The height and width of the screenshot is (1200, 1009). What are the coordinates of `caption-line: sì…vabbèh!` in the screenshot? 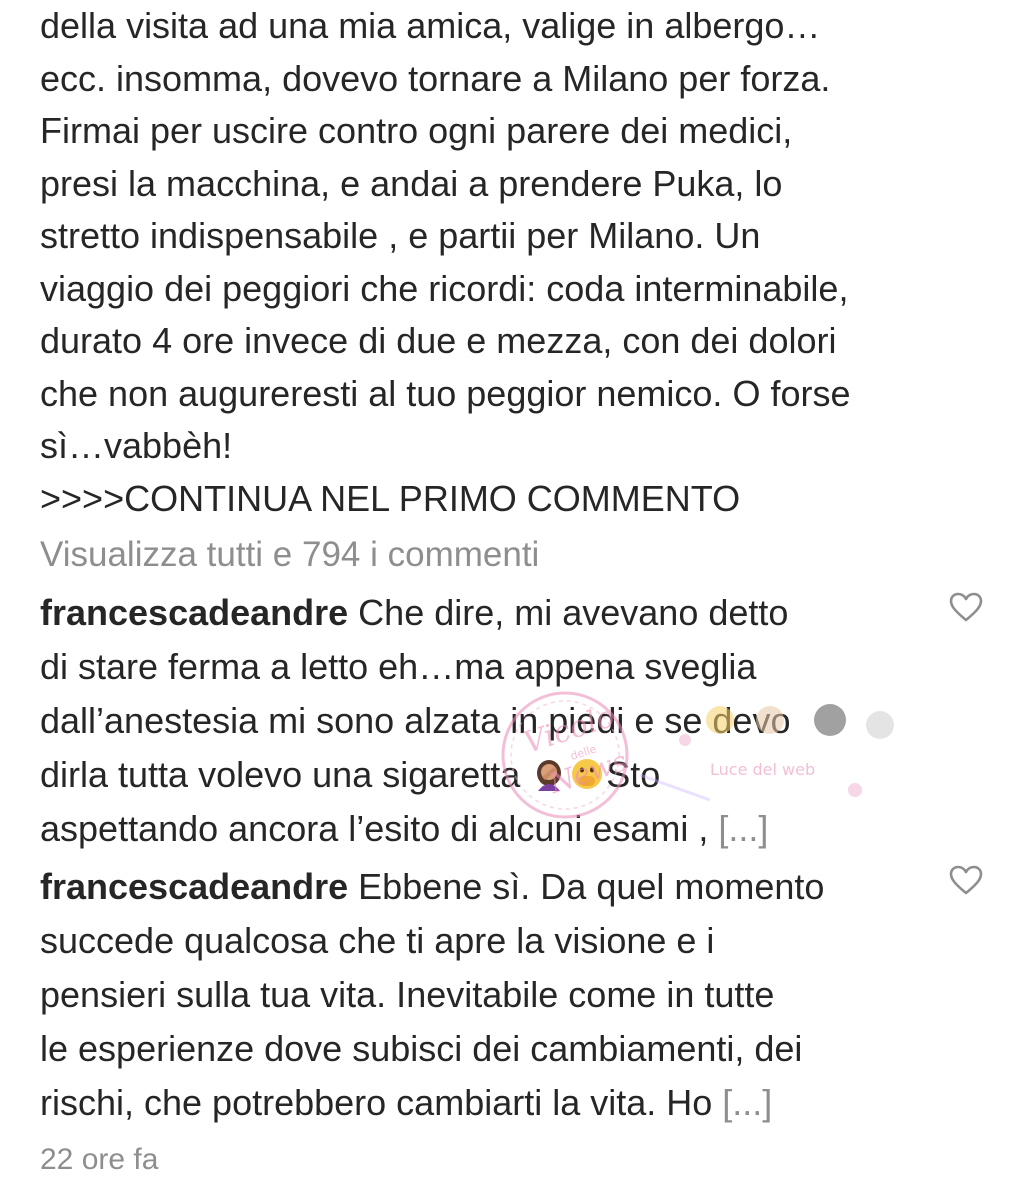 It's located at (136, 445).